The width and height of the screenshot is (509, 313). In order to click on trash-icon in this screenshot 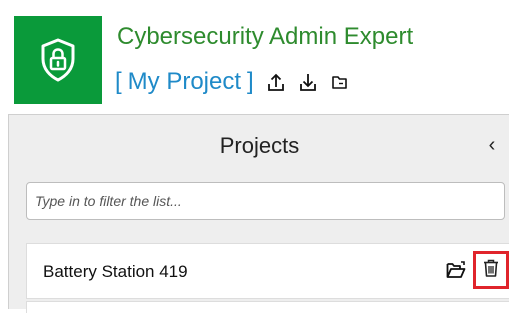, I will do `click(491, 270)`.